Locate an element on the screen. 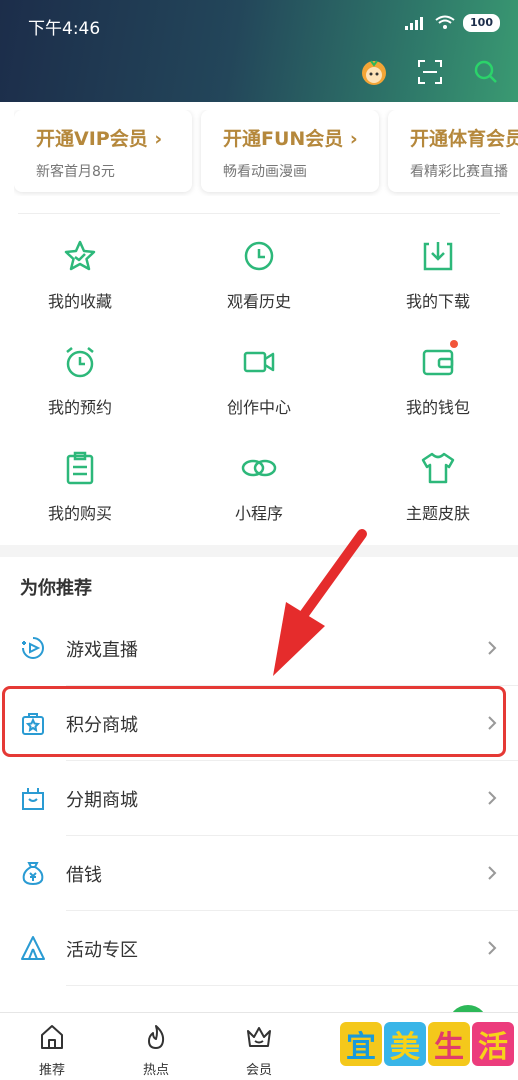  tab-label: 会员 is located at coordinates (258, 1070).